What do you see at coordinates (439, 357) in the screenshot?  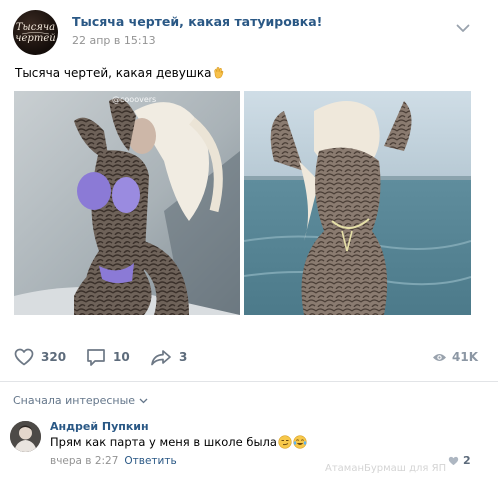 I see `eye-icon` at bounding box center [439, 357].